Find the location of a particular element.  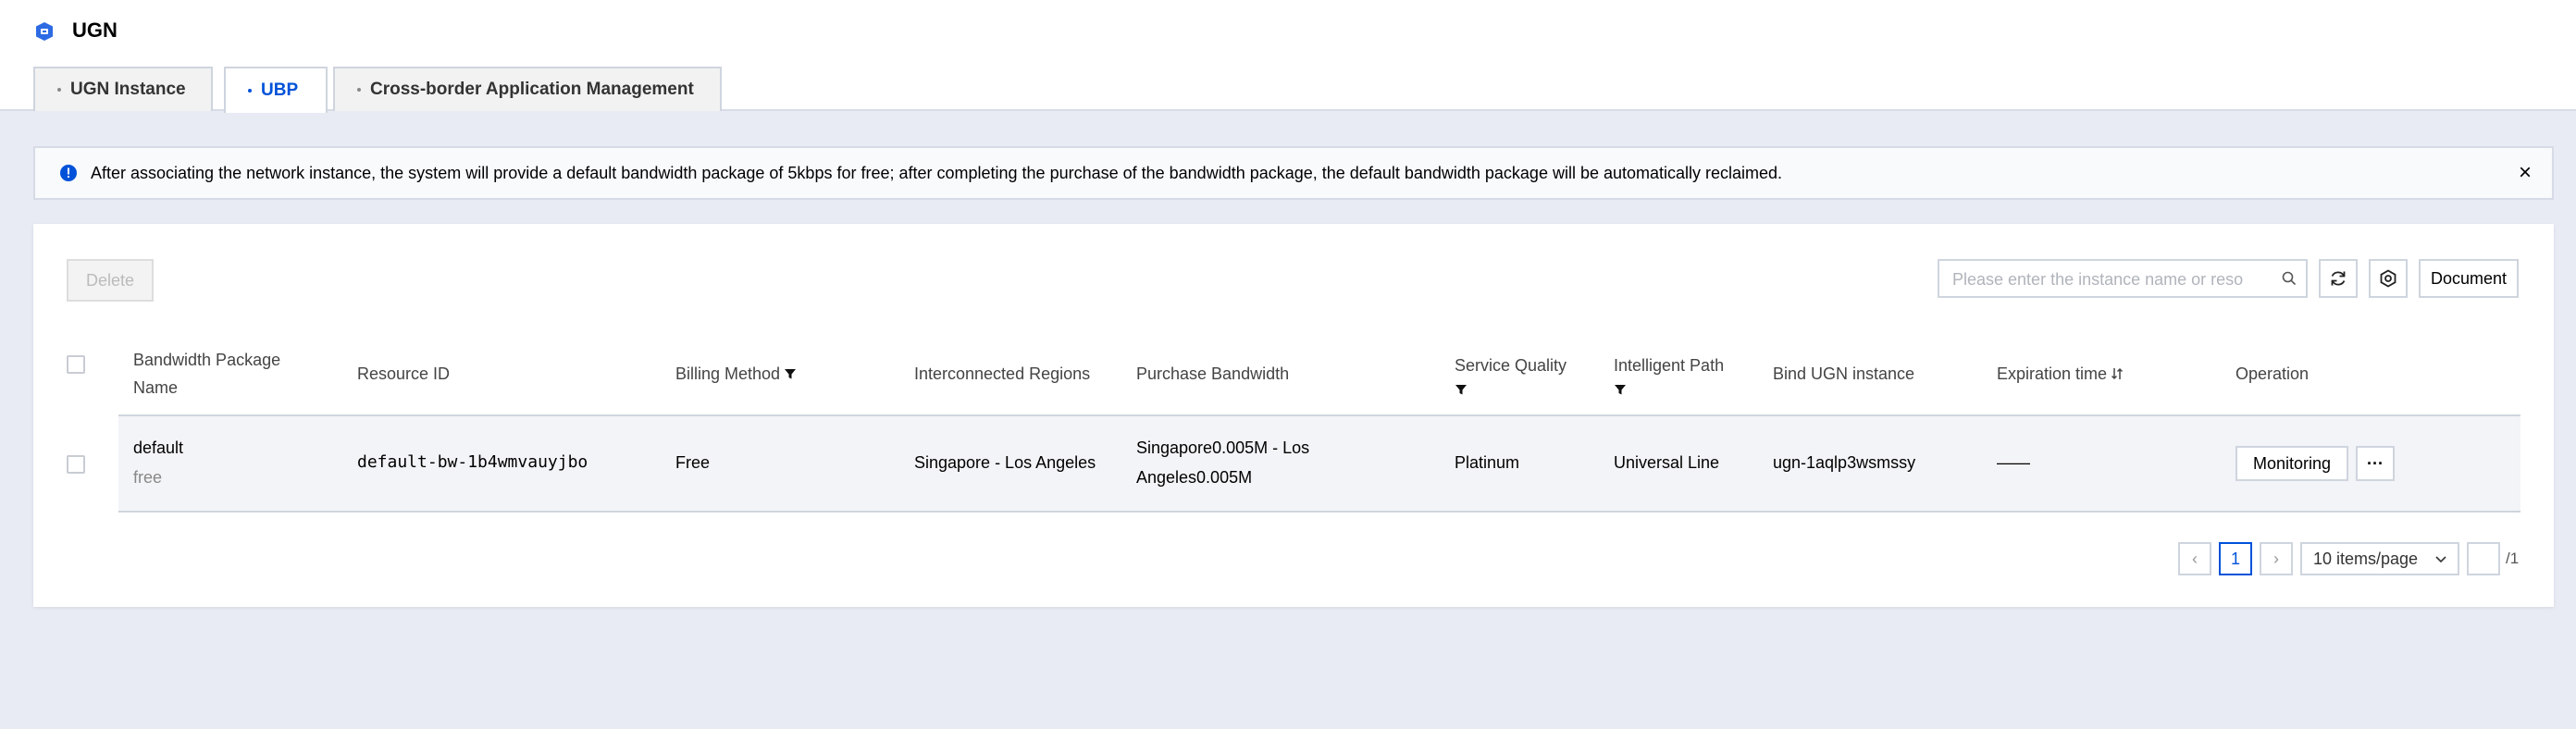

monitoring-button: Monitoring is located at coordinates (2291, 463).